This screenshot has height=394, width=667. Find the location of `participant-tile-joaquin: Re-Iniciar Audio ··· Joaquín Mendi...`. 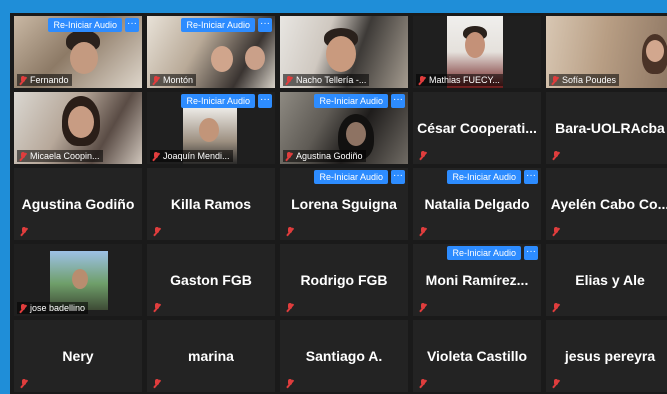

participant-tile-joaquin: Re-Iniciar Audio ··· Joaquín Mendi... is located at coordinates (211, 128).